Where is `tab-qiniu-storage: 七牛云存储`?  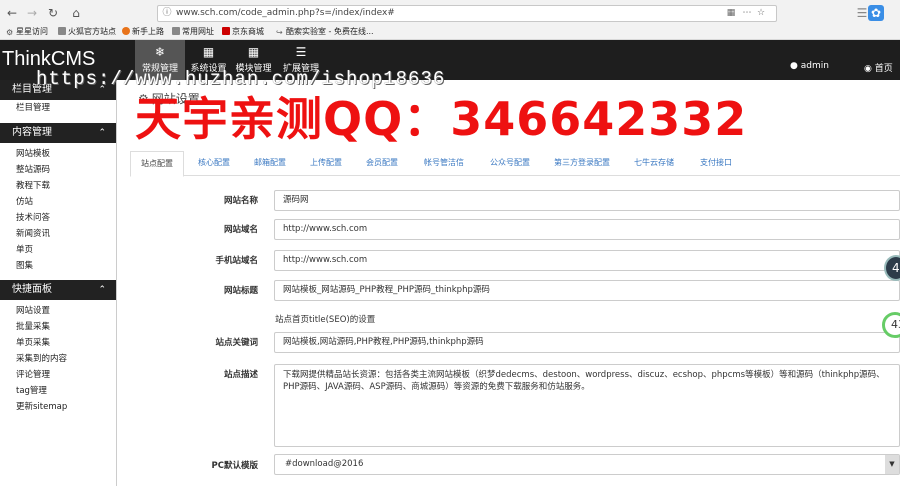
tab-qiniu-storage: 七牛云存储 is located at coordinates (654, 163).